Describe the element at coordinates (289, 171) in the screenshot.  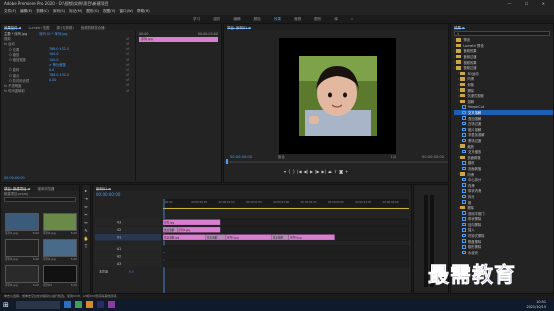
I see `in-point-icon: {` at that location.